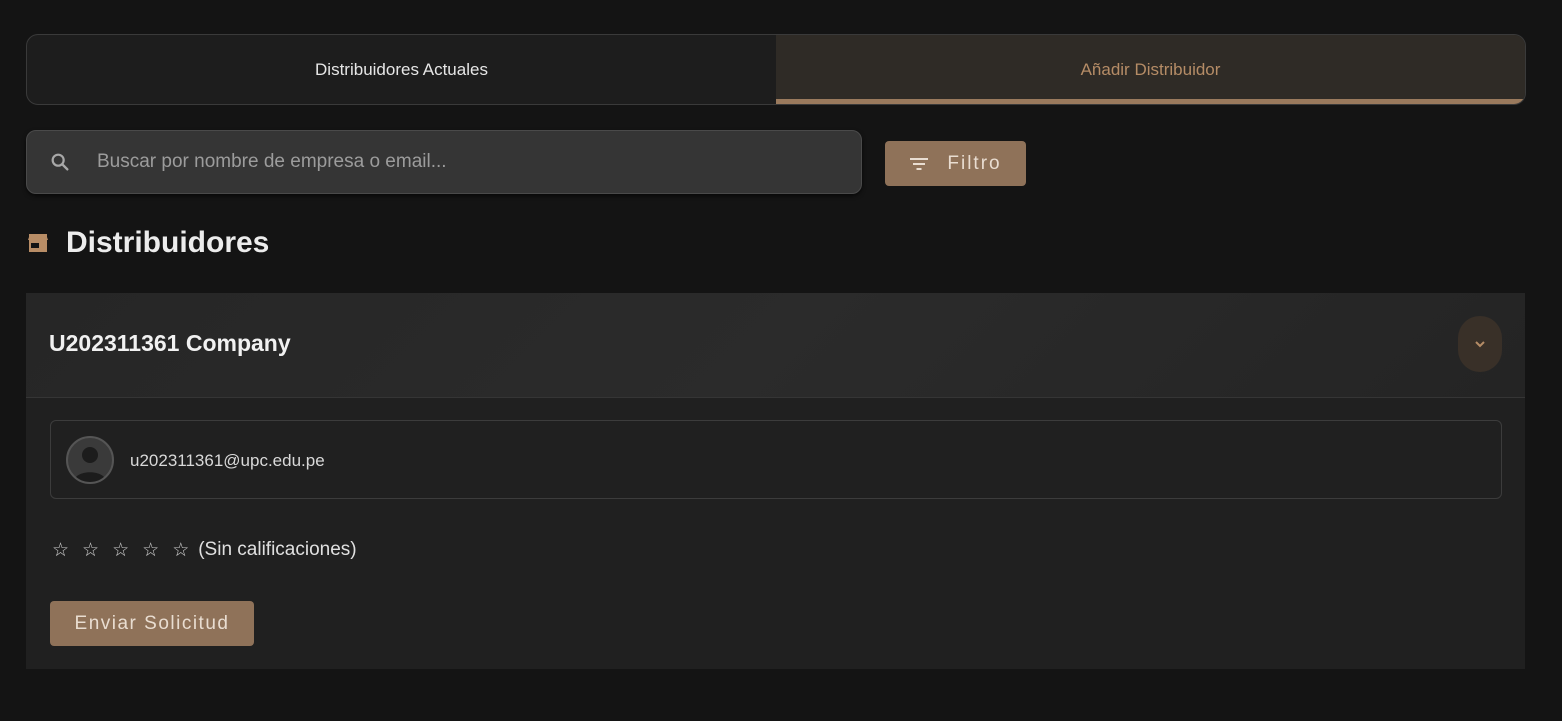 This screenshot has width=1562, height=721. I want to click on search-icon, so click(60, 162).